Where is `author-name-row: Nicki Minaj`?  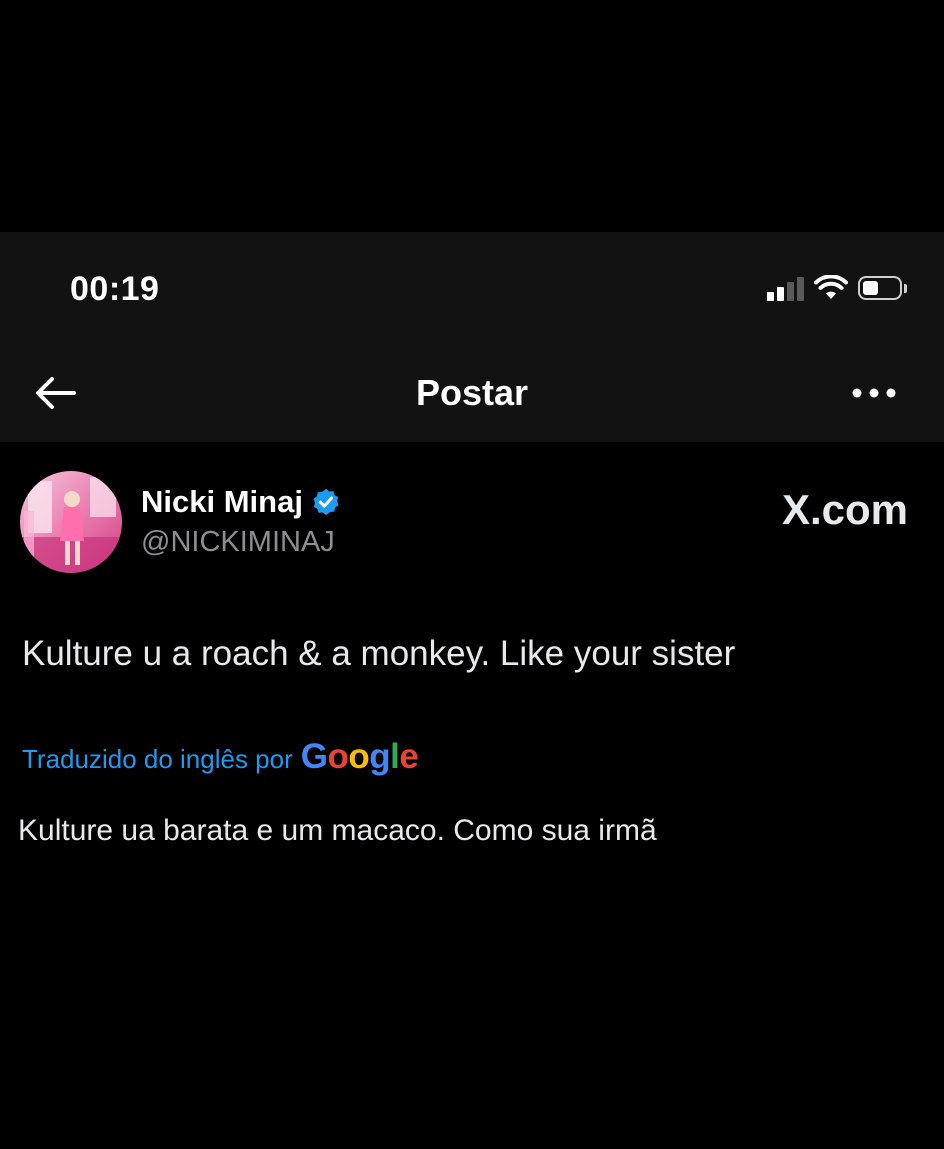
author-name-row: Nicki Minaj is located at coordinates (241, 502).